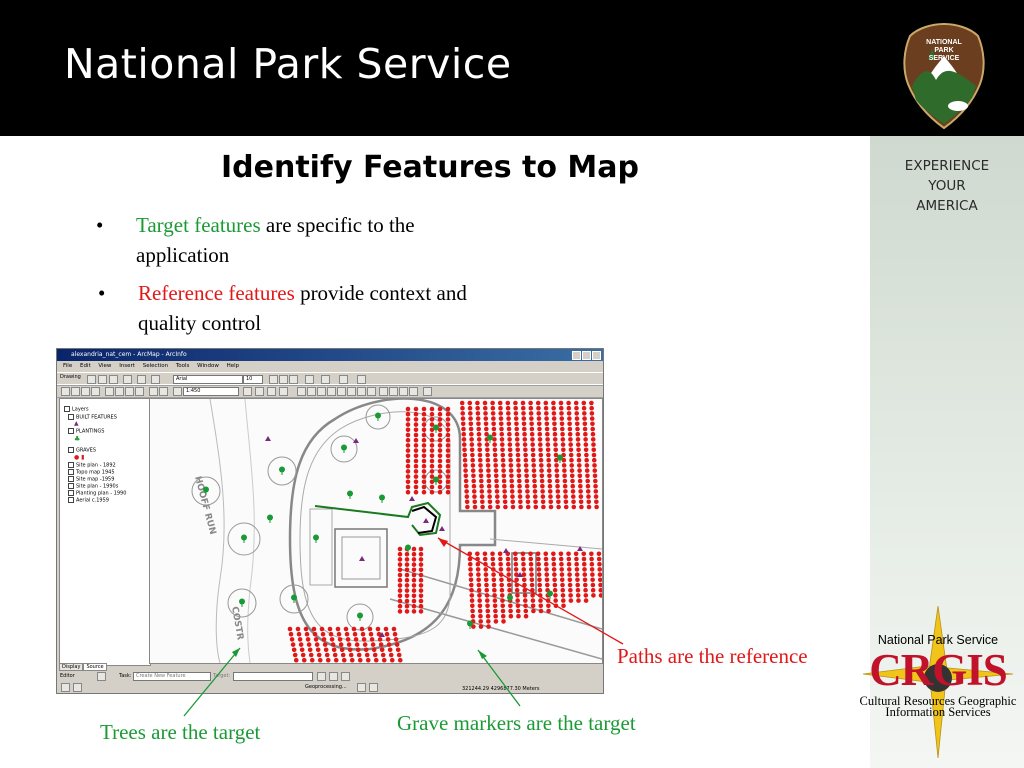  What do you see at coordinates (273, 676) in the screenshot?
I see `target-select` at bounding box center [273, 676].